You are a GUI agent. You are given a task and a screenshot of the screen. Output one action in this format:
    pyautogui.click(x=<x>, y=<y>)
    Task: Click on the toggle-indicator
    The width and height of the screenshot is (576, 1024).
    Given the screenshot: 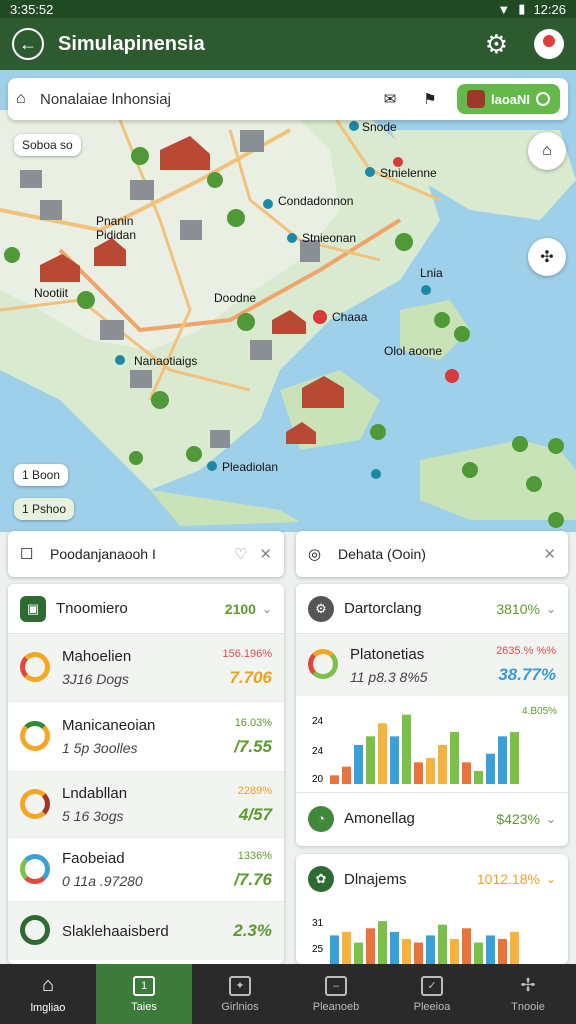 What is the action you would take?
    pyautogui.click(x=543, y=99)
    